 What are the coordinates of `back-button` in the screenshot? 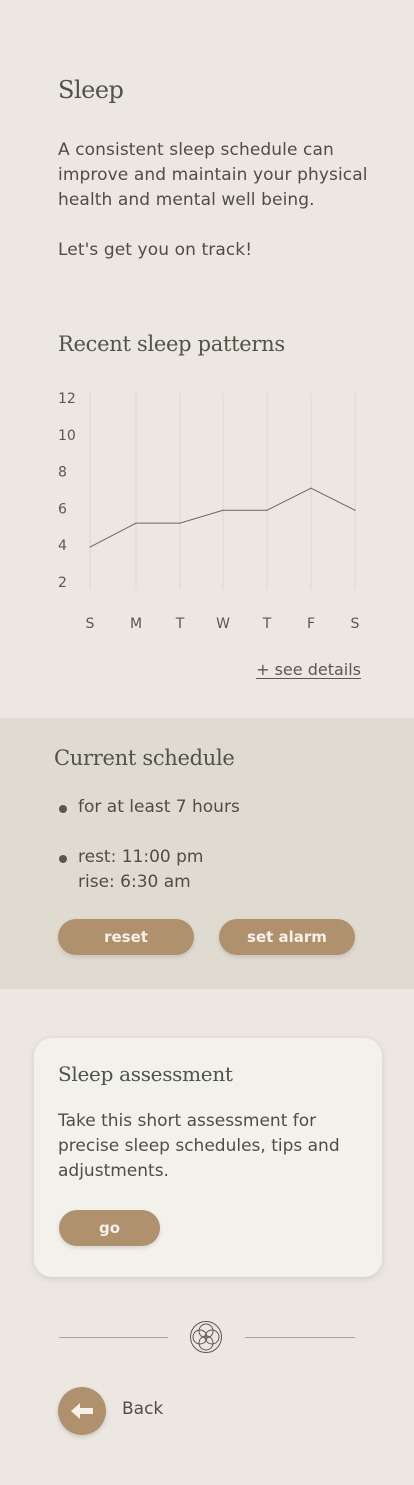 It's located at (82, 1411).